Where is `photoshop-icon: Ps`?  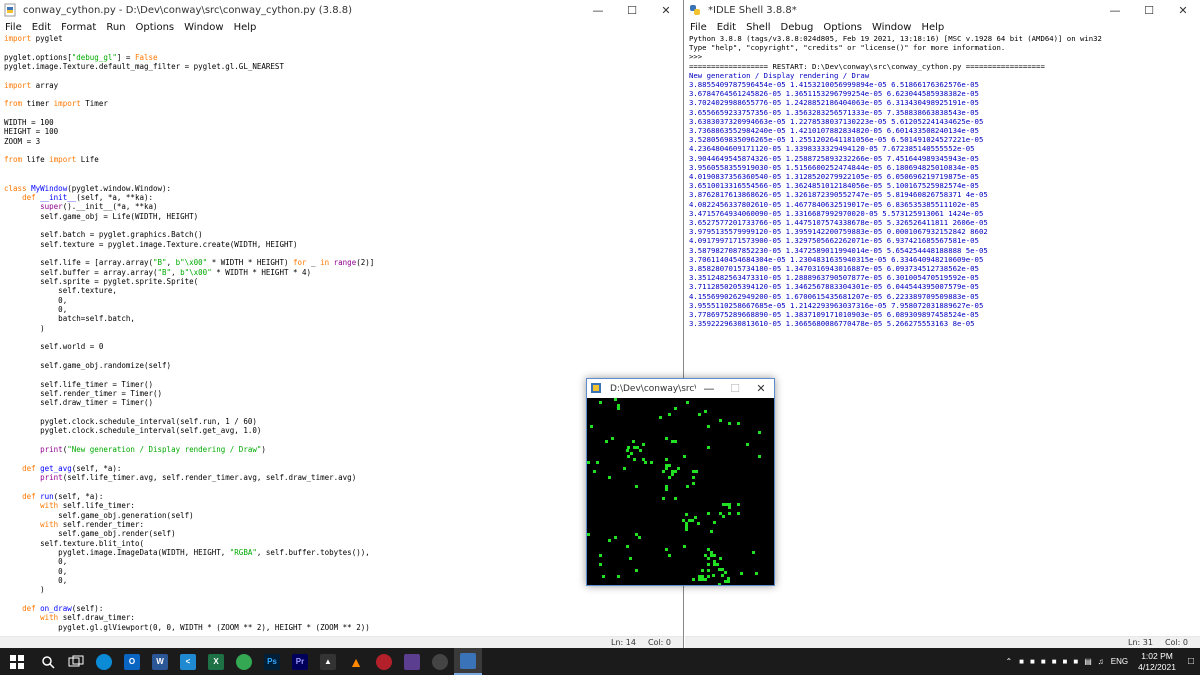 photoshop-icon: Ps is located at coordinates (272, 661).